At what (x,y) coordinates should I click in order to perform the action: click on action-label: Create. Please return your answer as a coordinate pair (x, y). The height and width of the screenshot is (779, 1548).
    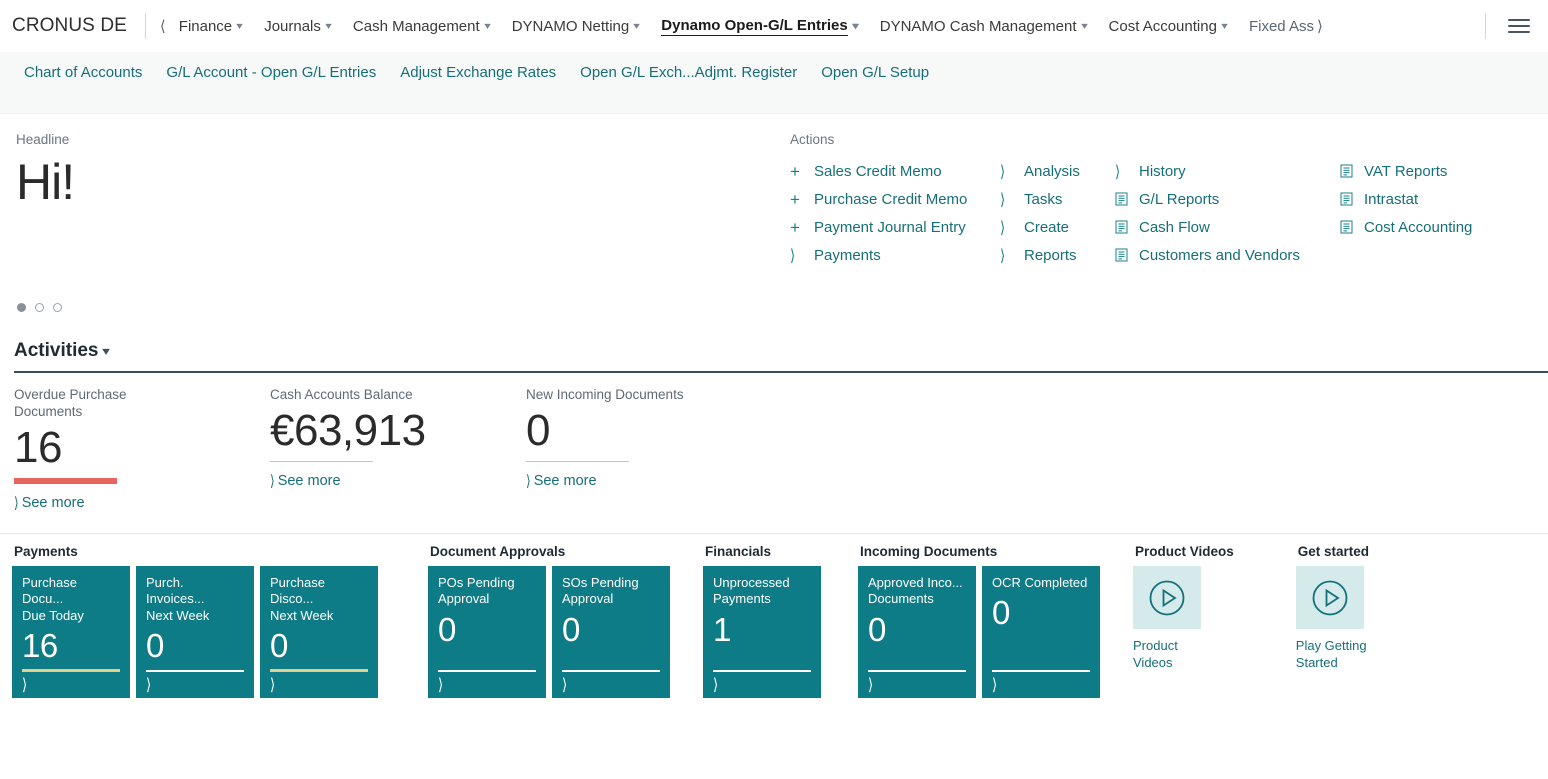
    Looking at the image, I should click on (1047, 227).